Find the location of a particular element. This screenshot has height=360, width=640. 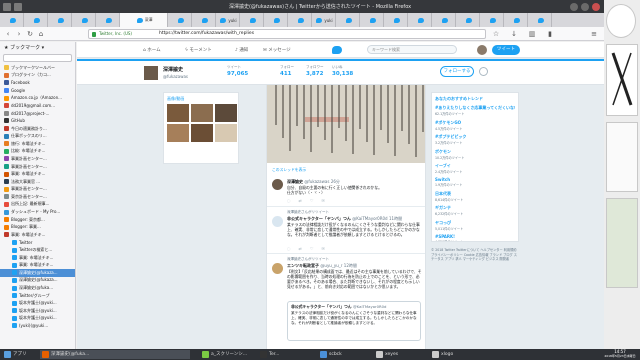

taskbar-item: アプリ is located at coordinates (19, 354).